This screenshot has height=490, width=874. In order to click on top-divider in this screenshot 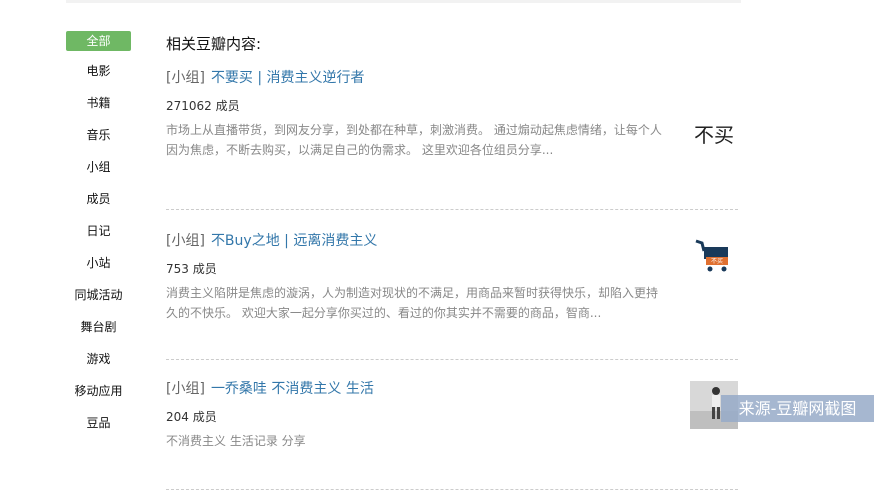, I will do `click(403, 1)`.